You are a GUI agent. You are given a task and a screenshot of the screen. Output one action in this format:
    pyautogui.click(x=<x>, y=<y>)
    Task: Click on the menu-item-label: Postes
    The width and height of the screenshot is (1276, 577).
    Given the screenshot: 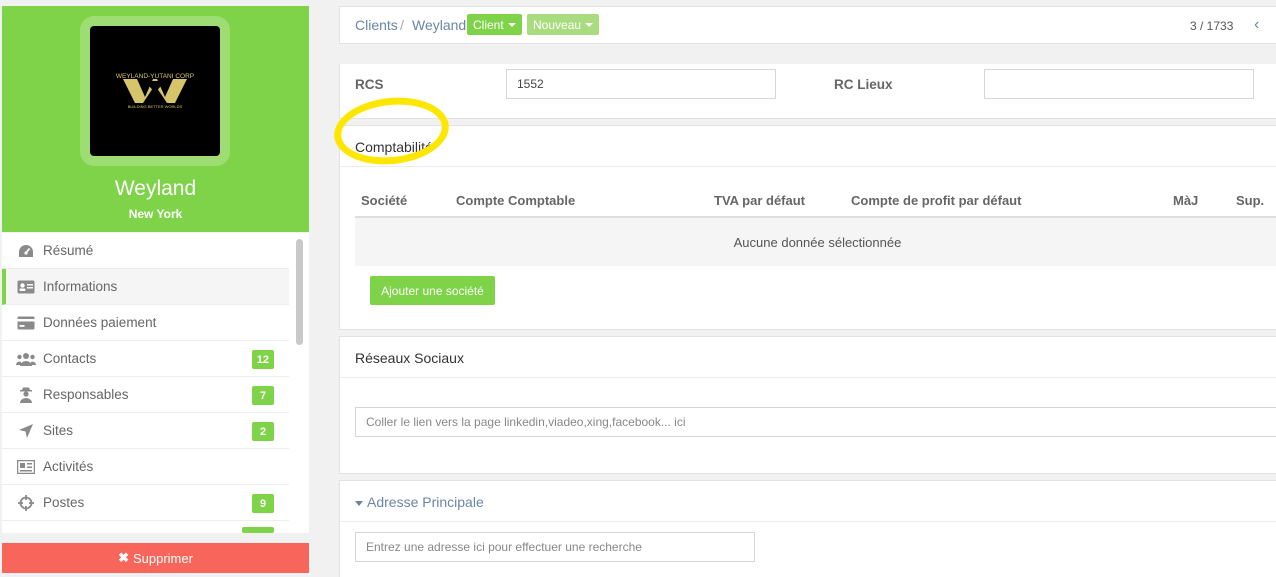 What is the action you would take?
    pyautogui.click(x=64, y=502)
    